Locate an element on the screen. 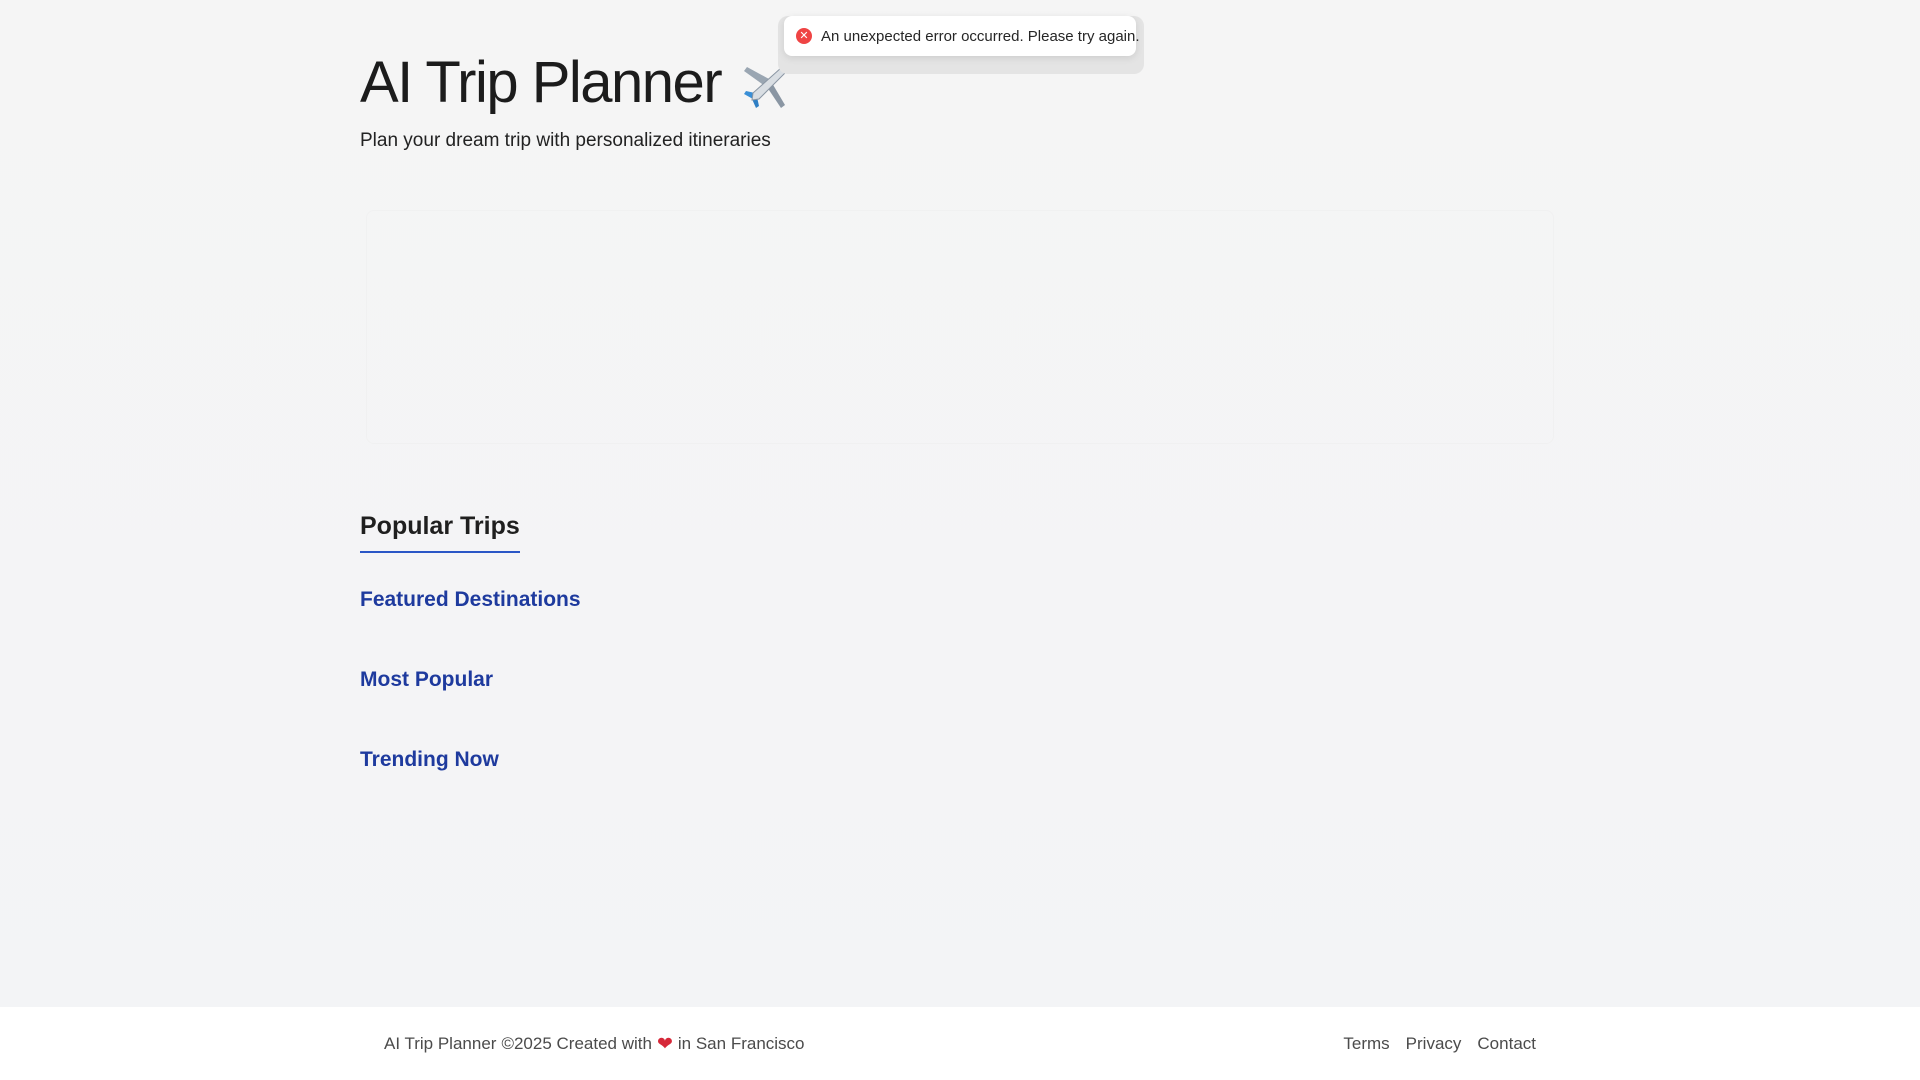 This screenshot has height=1080, width=1920. list-item: Most Popular is located at coordinates (470, 709).